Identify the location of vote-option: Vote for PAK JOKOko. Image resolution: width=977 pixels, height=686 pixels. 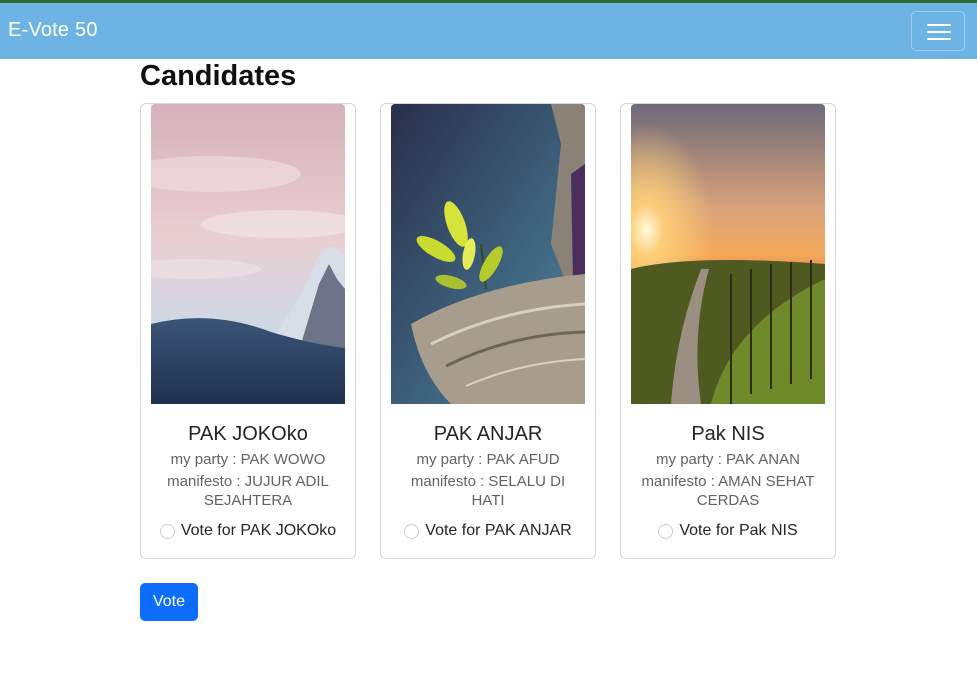
(248, 531).